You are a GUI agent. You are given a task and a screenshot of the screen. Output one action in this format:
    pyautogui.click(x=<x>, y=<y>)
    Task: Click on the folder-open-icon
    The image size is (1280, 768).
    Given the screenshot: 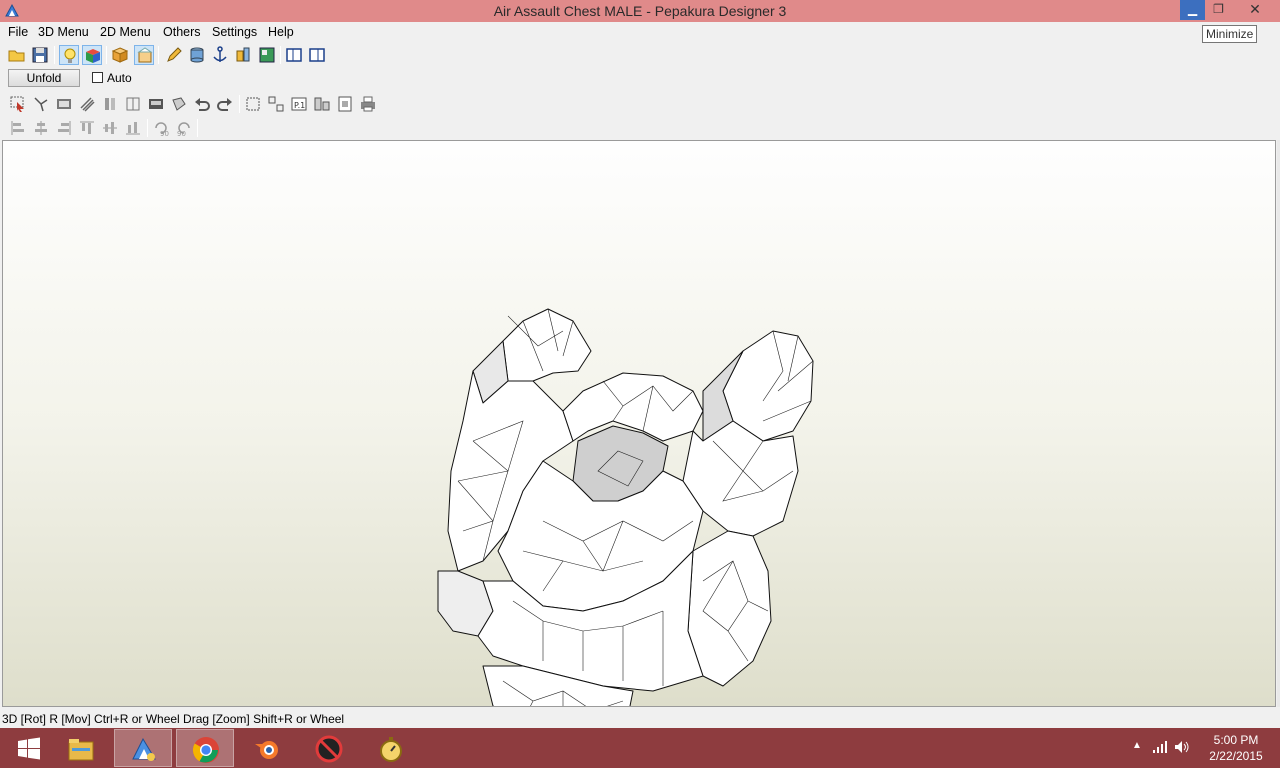 What is the action you would take?
    pyautogui.click(x=16, y=56)
    